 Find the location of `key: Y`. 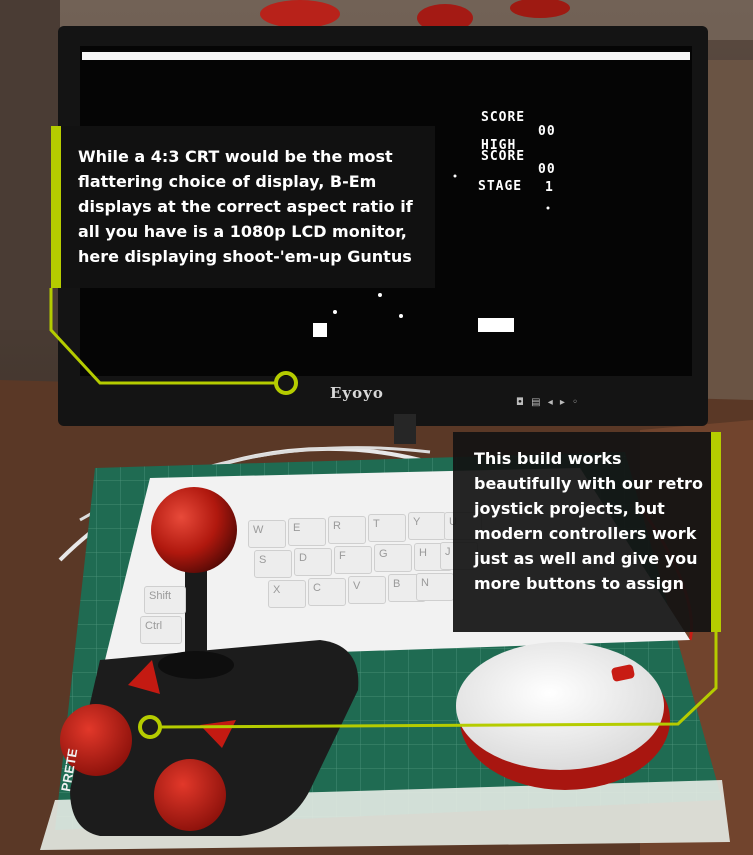

key: Y is located at coordinates (427, 526).